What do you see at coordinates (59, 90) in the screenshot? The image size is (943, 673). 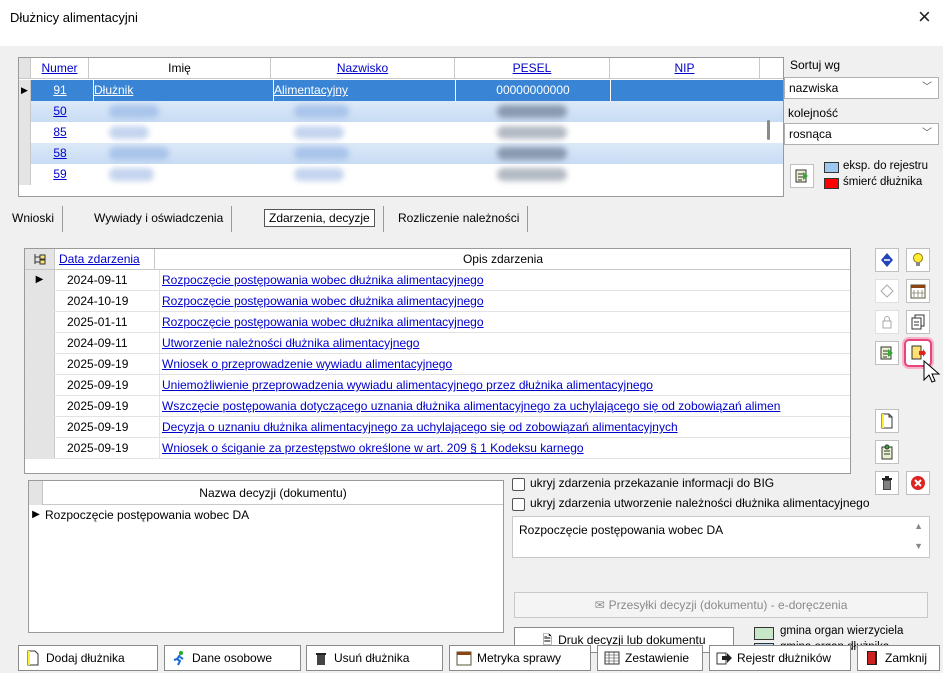 I see `cell-numer: 91` at bounding box center [59, 90].